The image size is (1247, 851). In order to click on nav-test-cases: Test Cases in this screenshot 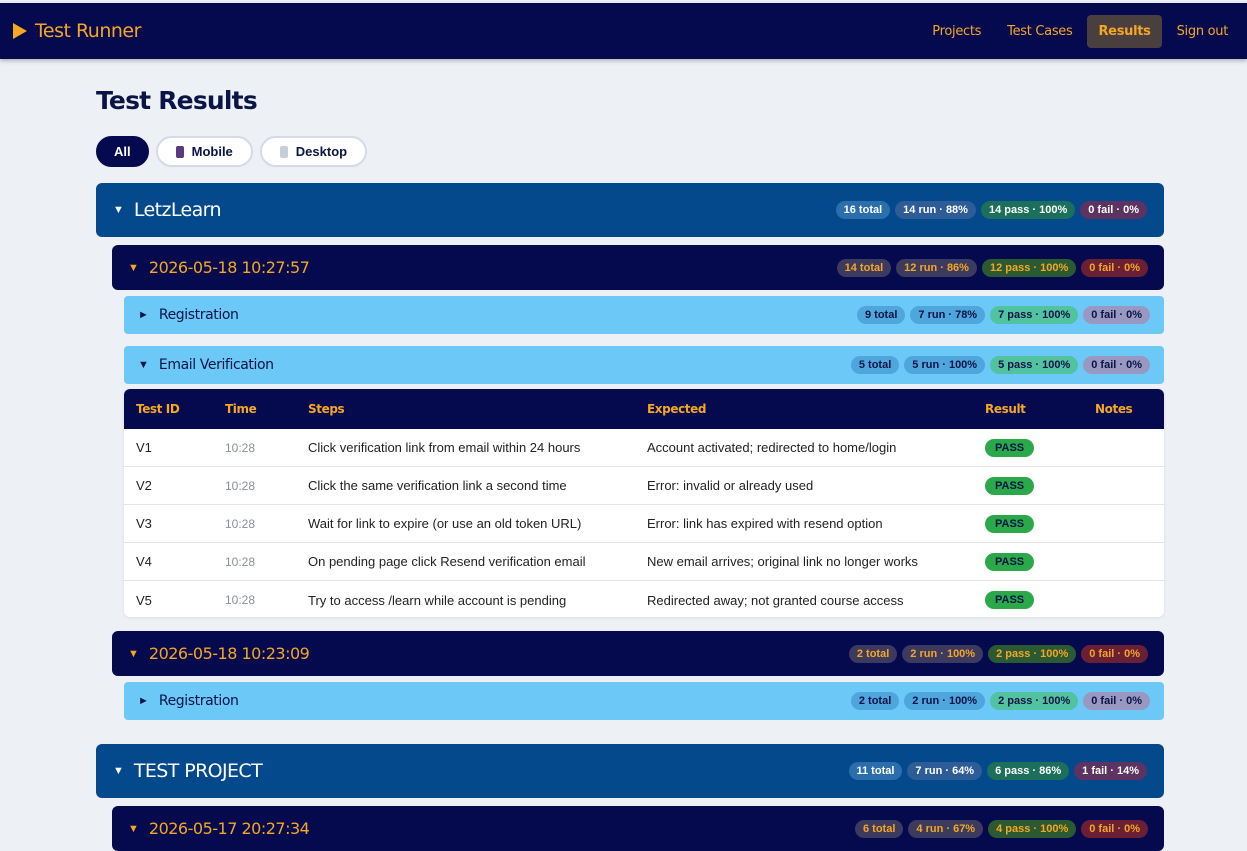, I will do `click(1039, 31)`.